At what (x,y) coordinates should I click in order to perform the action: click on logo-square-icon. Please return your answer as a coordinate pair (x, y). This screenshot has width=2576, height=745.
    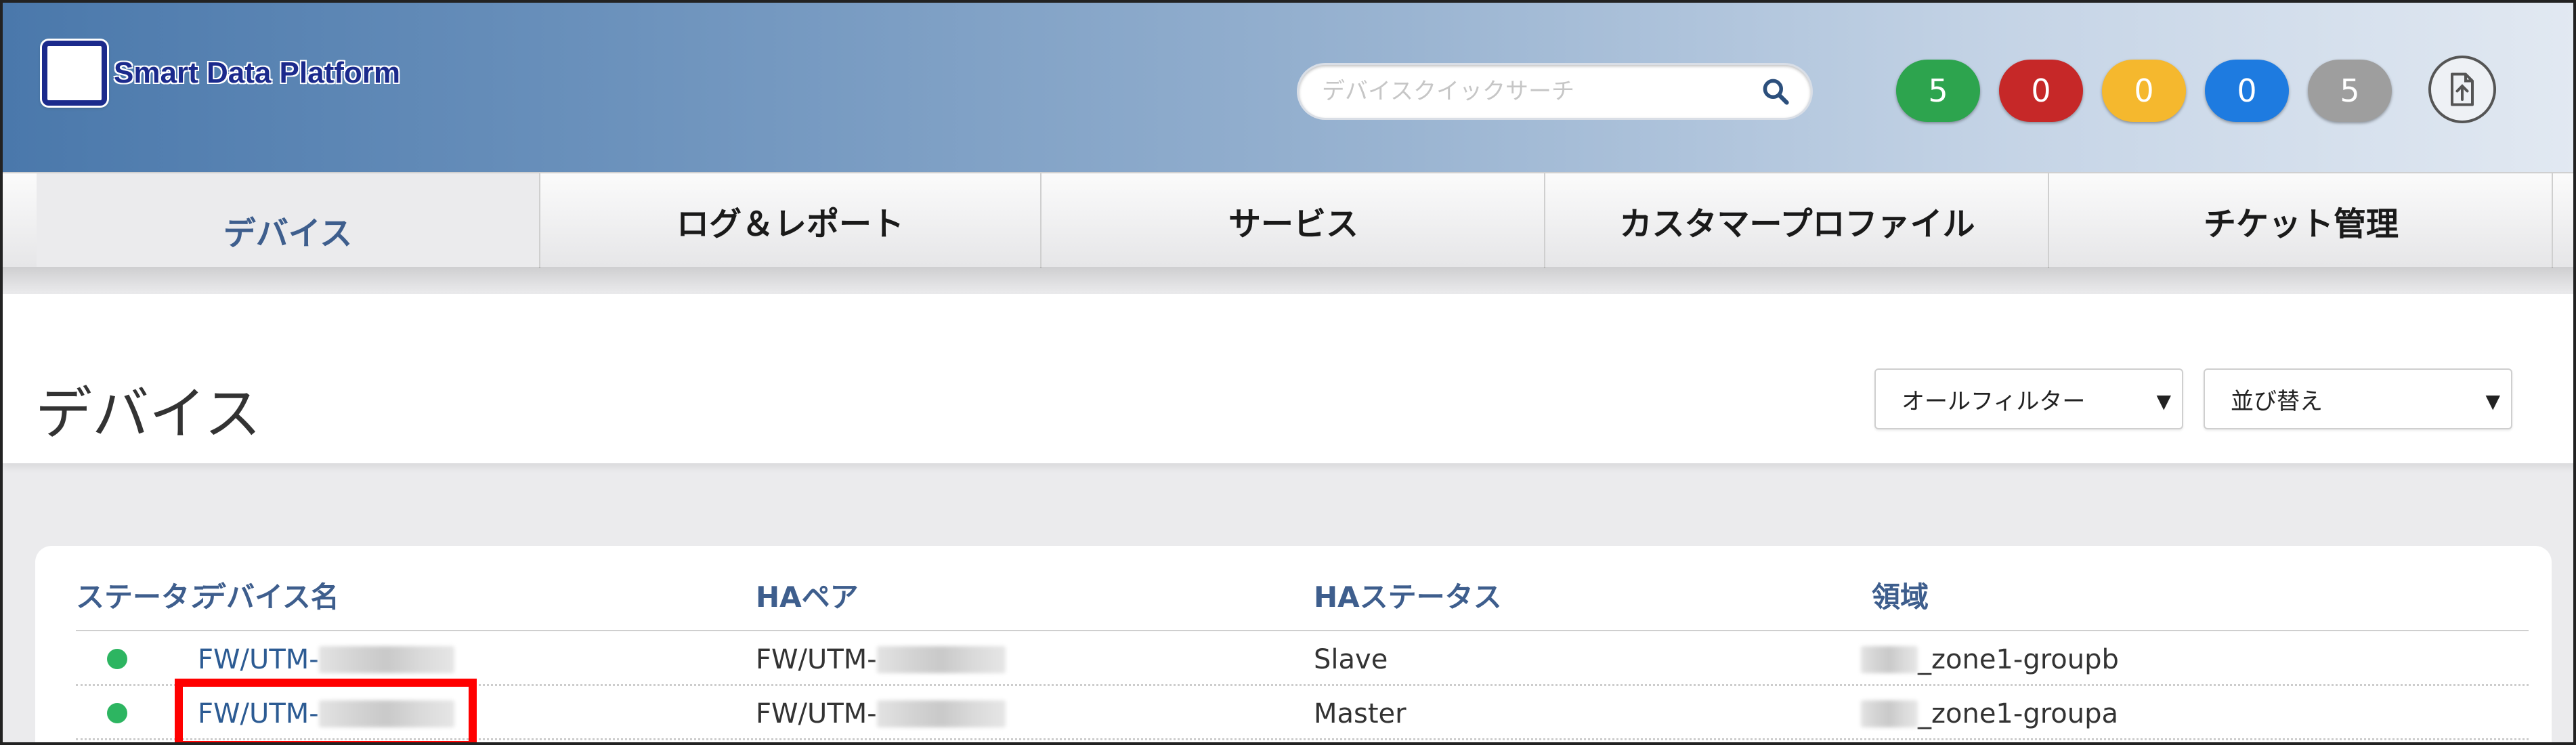
    Looking at the image, I should click on (74, 73).